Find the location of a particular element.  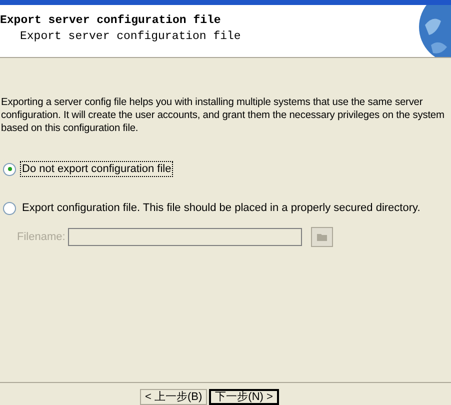

header-title: Export server configuration file is located at coordinates (111, 20).